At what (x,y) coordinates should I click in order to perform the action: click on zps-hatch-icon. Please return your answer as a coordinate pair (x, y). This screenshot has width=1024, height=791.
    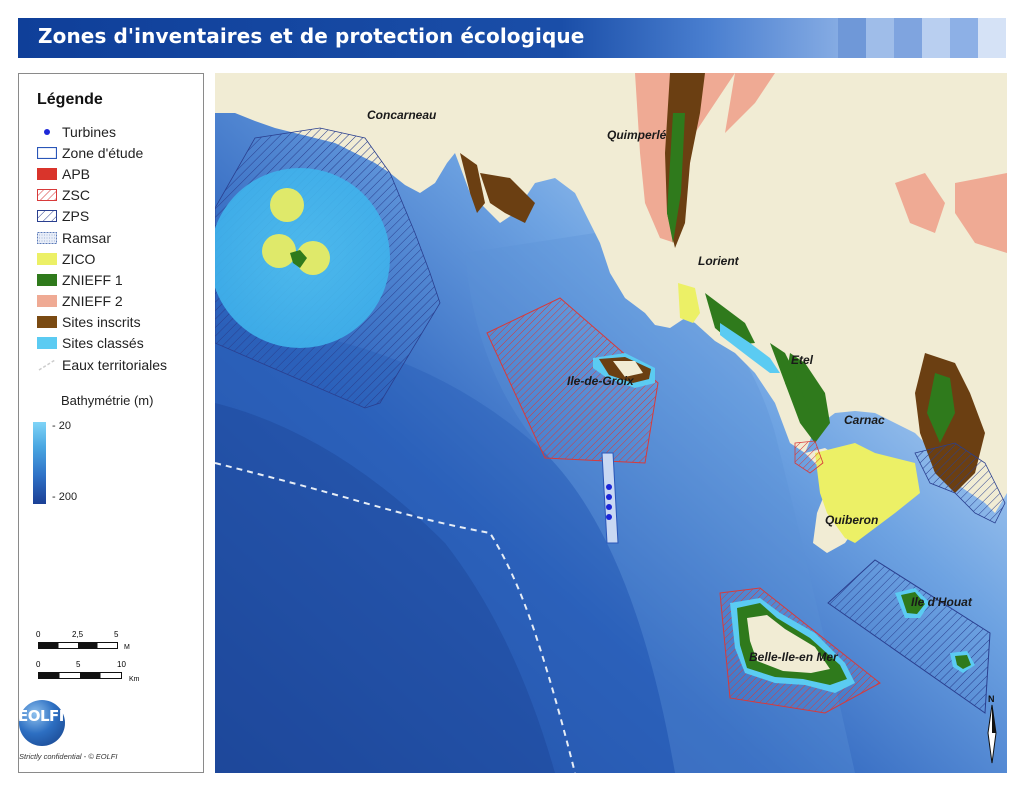
    Looking at the image, I should click on (47, 216).